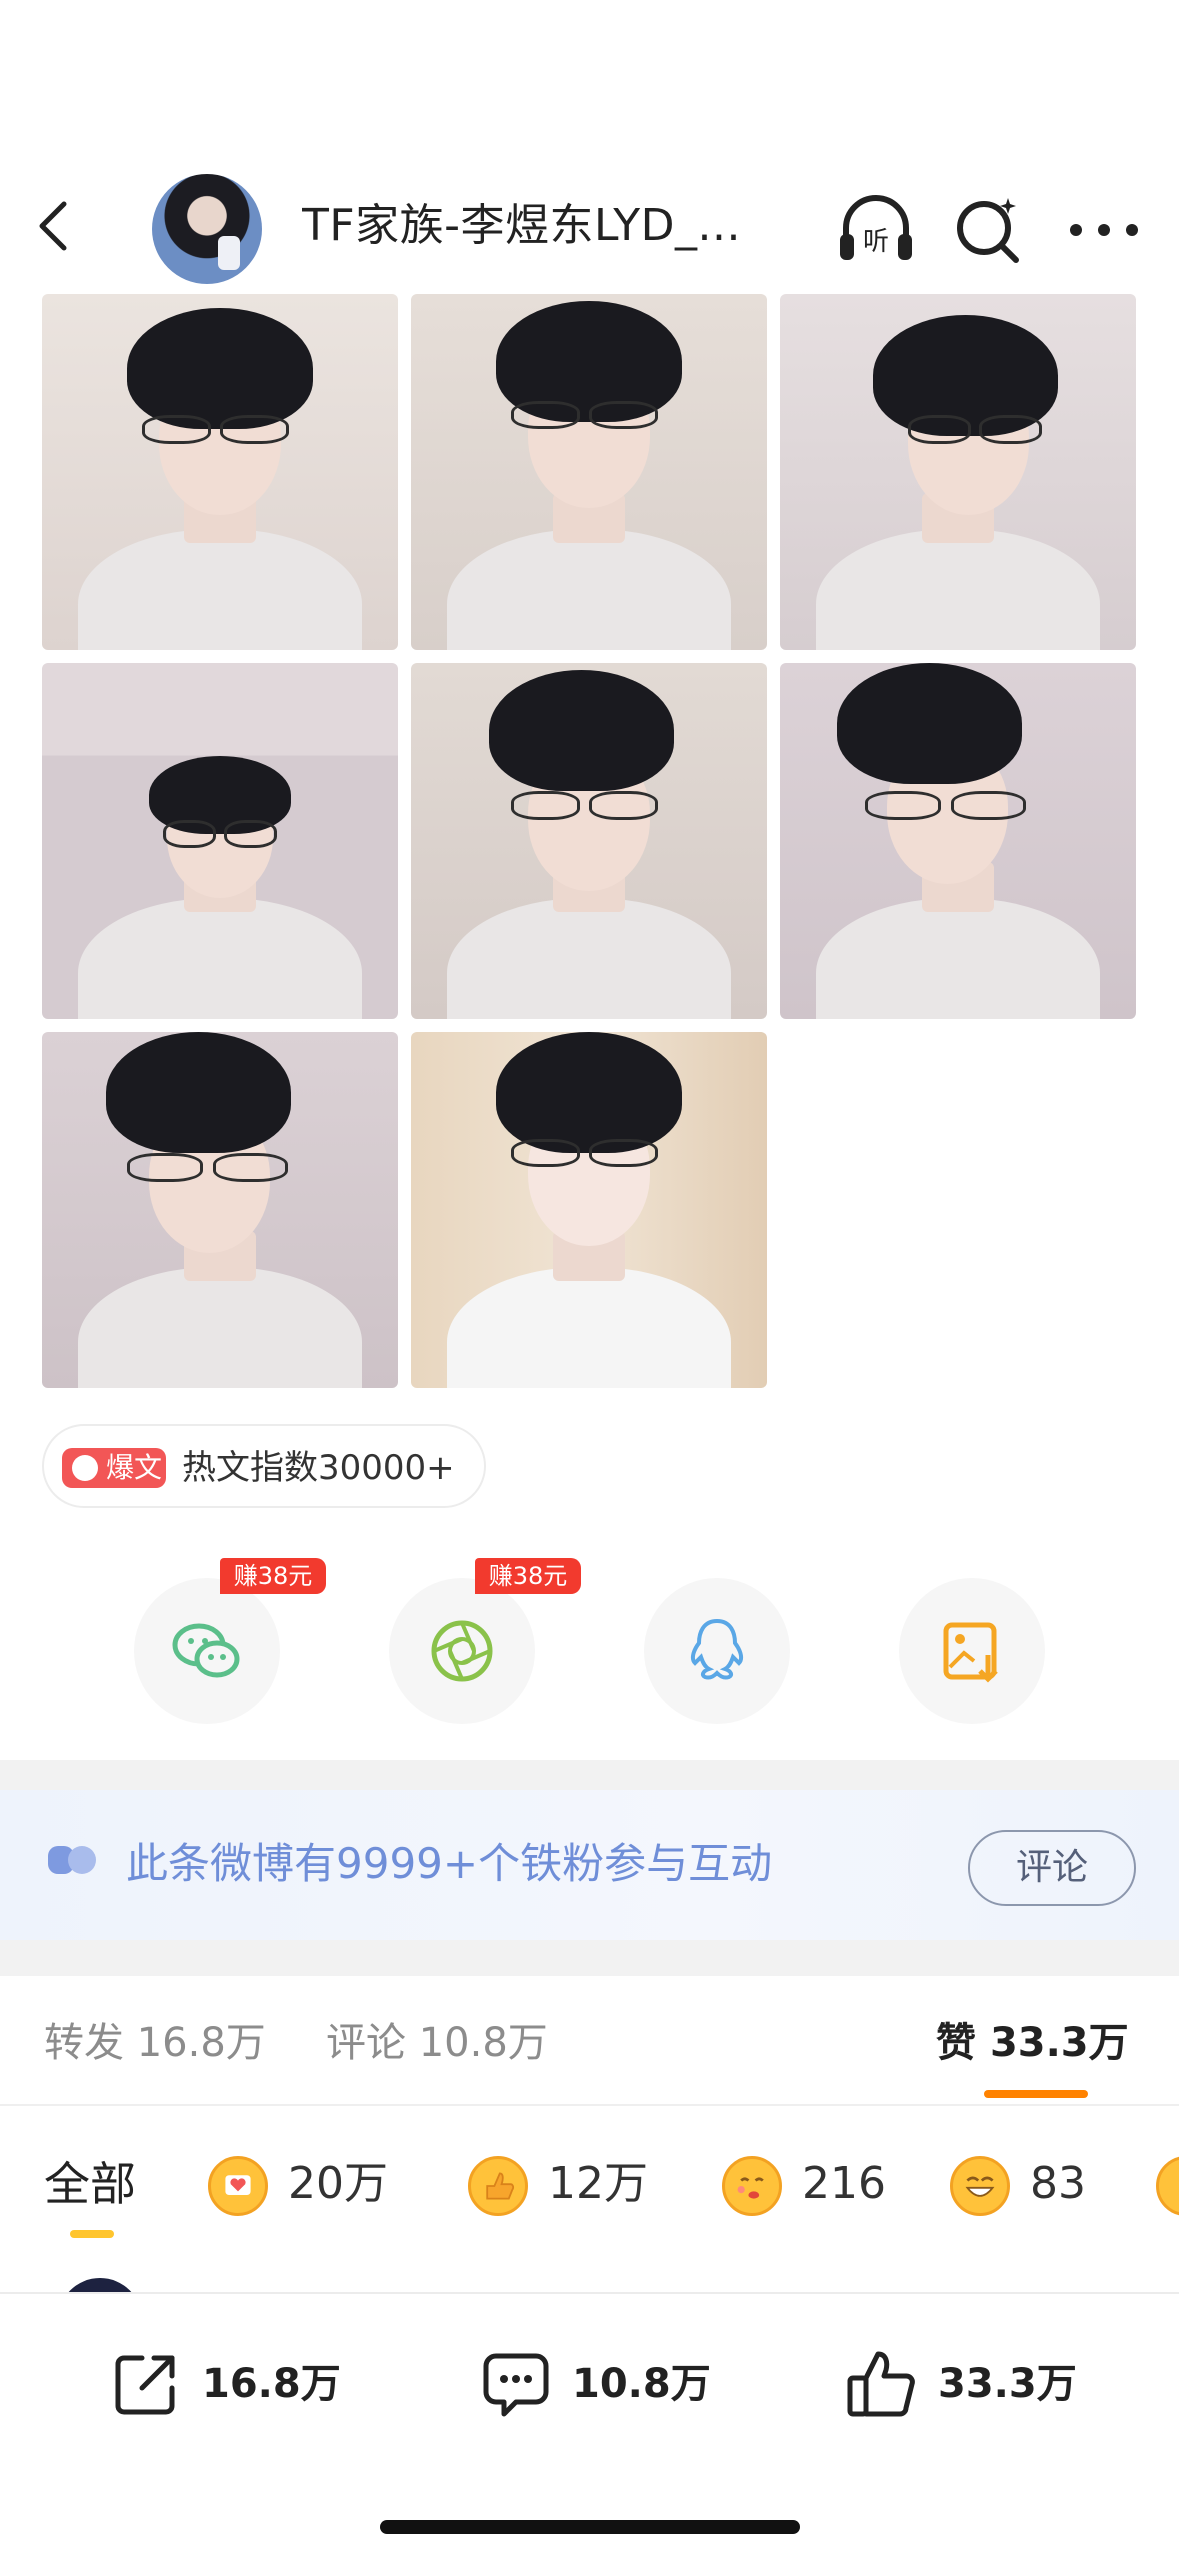 The height and width of the screenshot is (2556, 1179). I want to click on post-header: TF家族-李煜东LYD_... 听, so click(589, 224).